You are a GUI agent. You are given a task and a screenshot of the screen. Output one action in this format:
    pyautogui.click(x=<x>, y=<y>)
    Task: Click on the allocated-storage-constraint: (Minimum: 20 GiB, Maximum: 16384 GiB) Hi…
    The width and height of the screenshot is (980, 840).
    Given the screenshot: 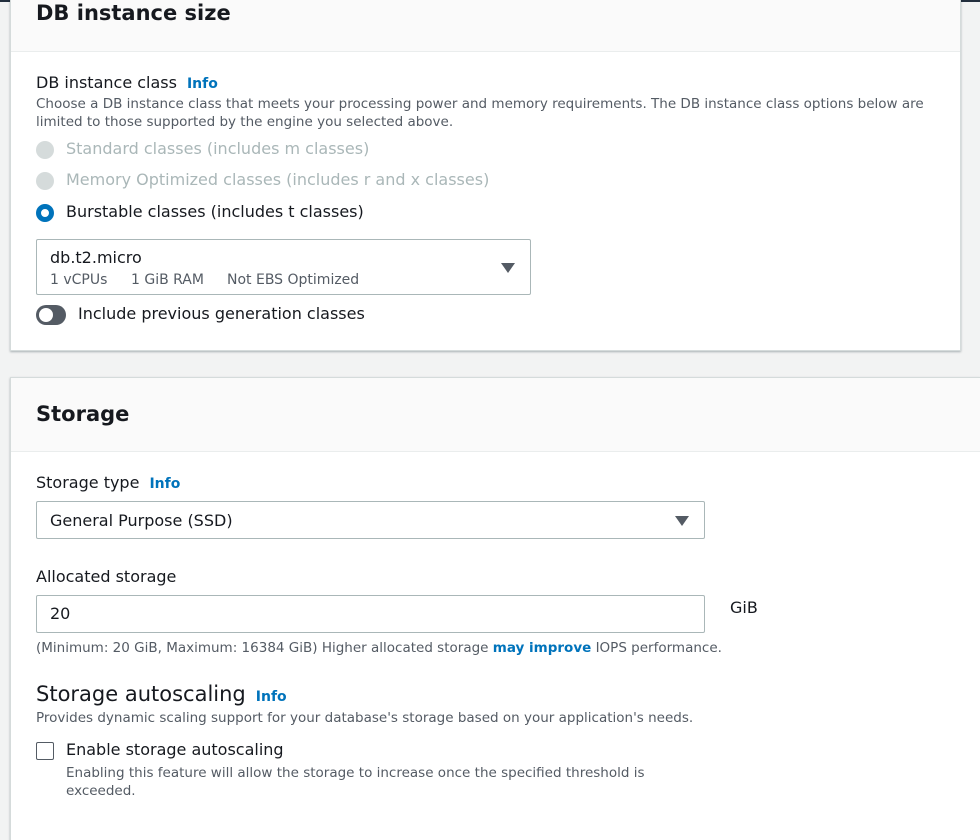 What is the action you would take?
    pyautogui.click(x=379, y=648)
    